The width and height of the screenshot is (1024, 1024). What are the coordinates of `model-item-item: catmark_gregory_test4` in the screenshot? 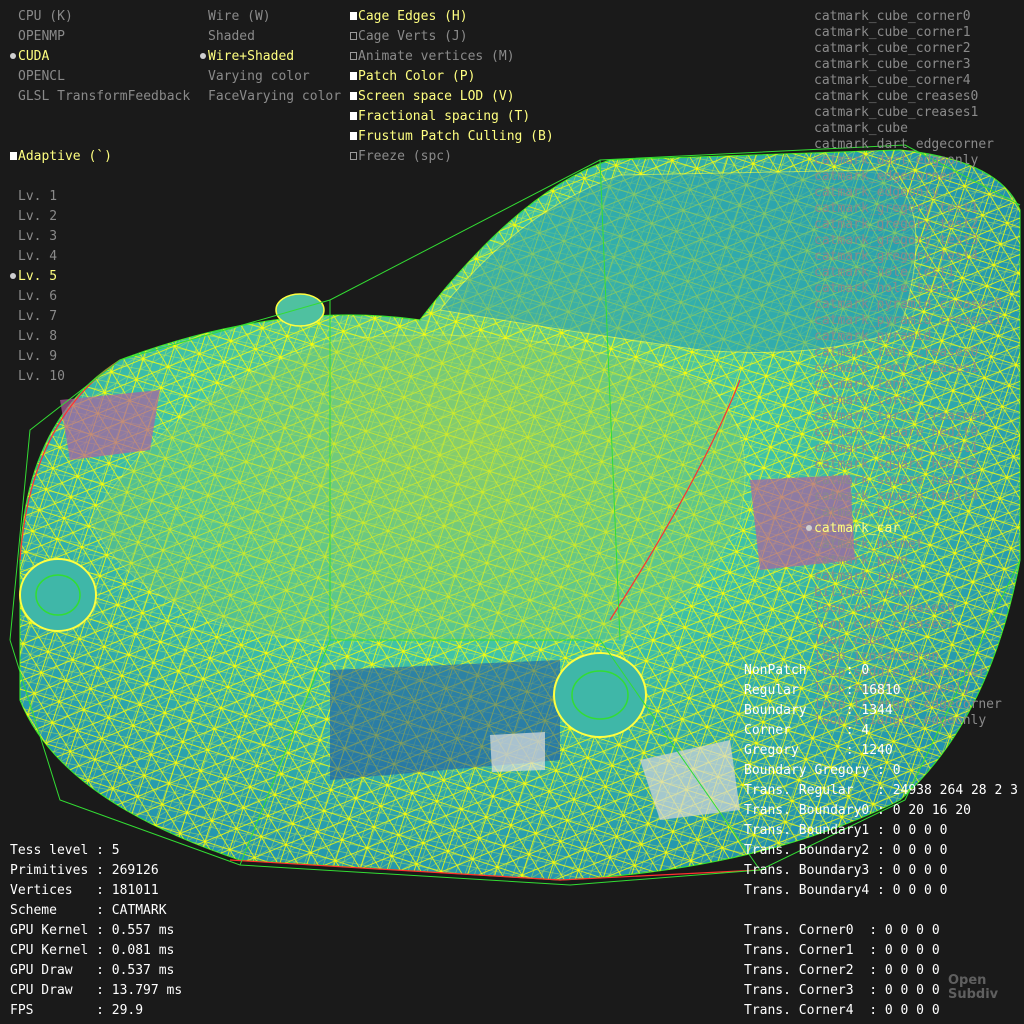 It's located at (904, 257).